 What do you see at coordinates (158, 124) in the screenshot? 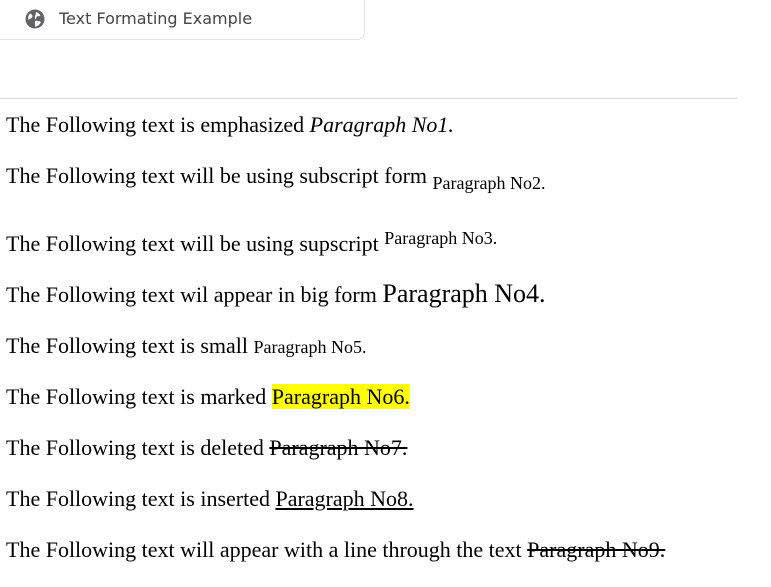
I see `line-prefix: The Following text is emphasized` at bounding box center [158, 124].